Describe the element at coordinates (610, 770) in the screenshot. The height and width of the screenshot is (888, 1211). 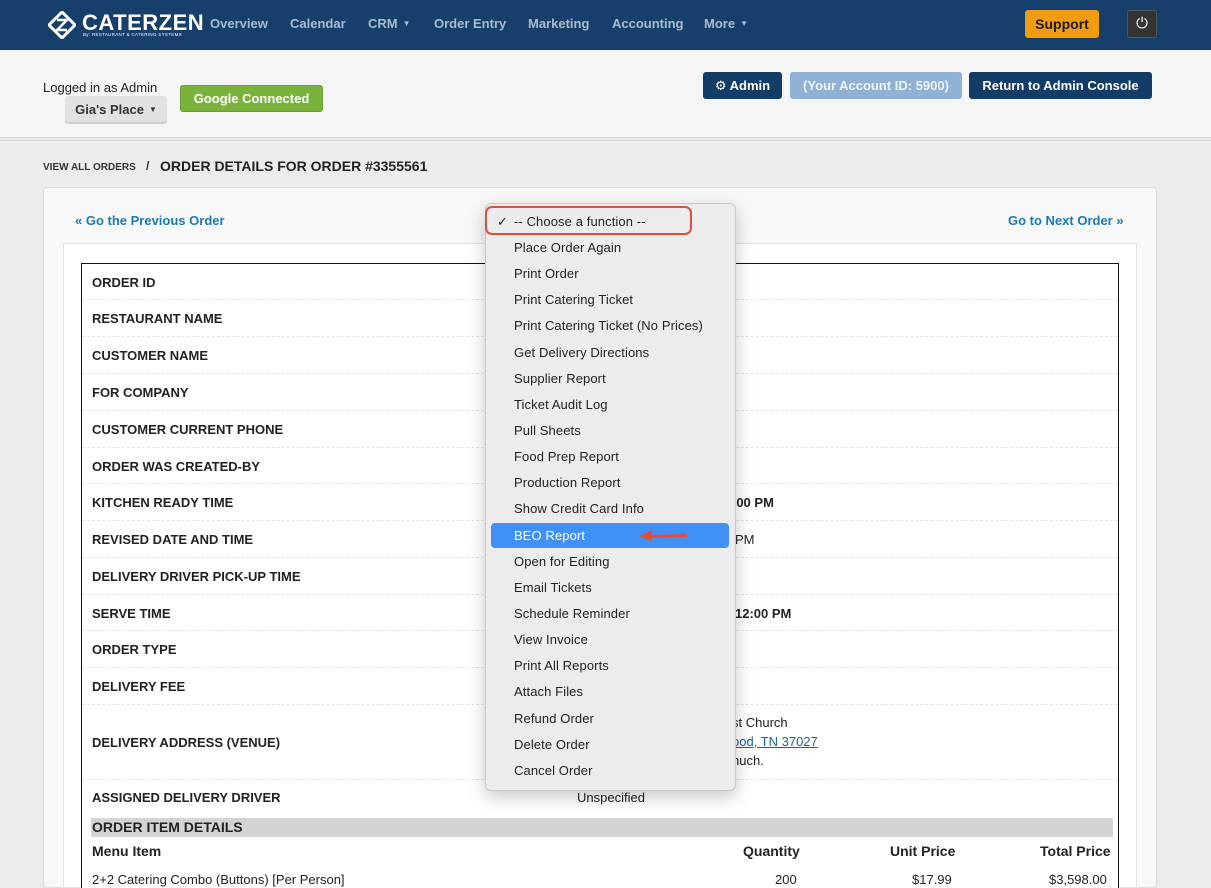
I see `menu-item-cancel-order: Cancel Order` at that location.